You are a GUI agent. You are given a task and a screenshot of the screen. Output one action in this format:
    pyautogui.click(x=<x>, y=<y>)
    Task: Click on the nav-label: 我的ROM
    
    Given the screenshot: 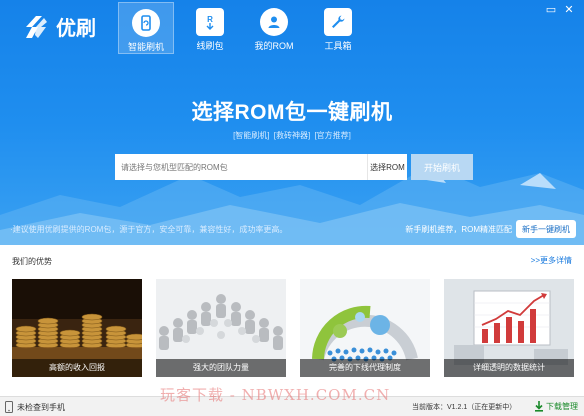 What is the action you would take?
    pyautogui.click(x=274, y=46)
    